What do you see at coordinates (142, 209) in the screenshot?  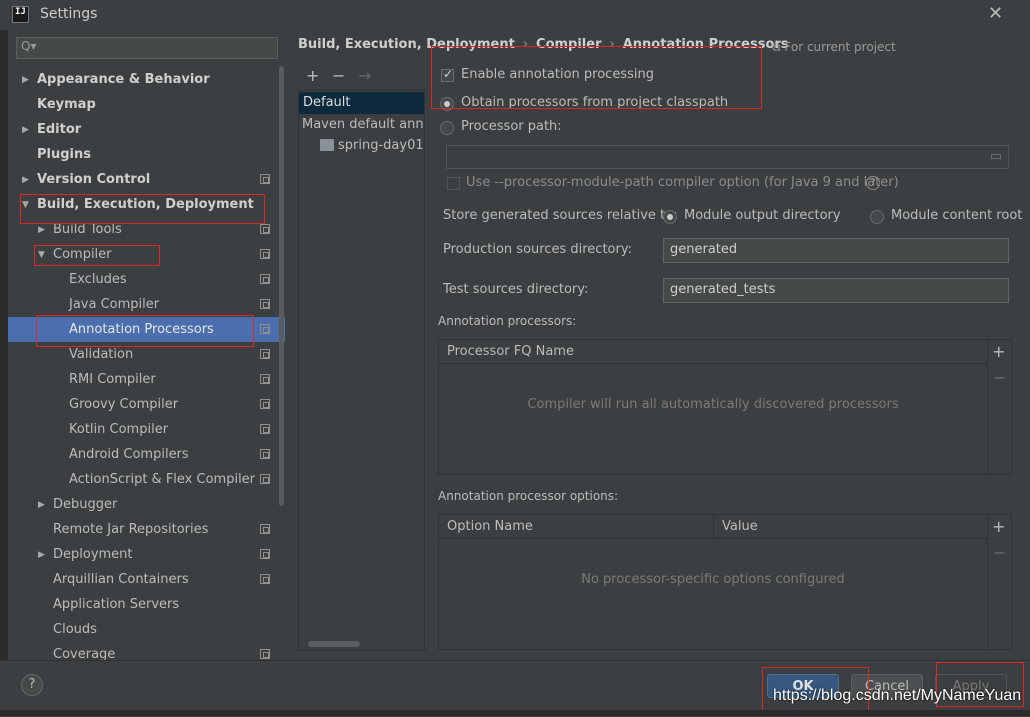 I see `highlight-box-build` at bounding box center [142, 209].